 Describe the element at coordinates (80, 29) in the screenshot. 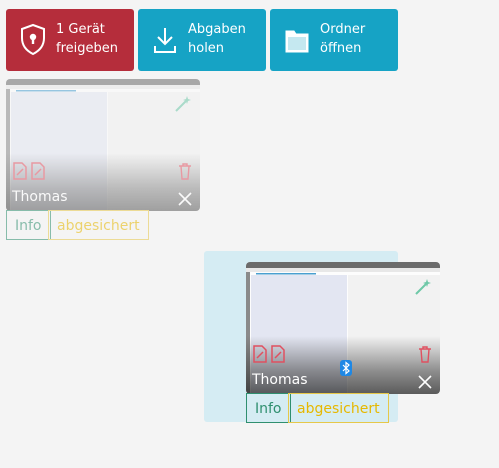

I see `share-label-line1: 1 Gerät` at that location.